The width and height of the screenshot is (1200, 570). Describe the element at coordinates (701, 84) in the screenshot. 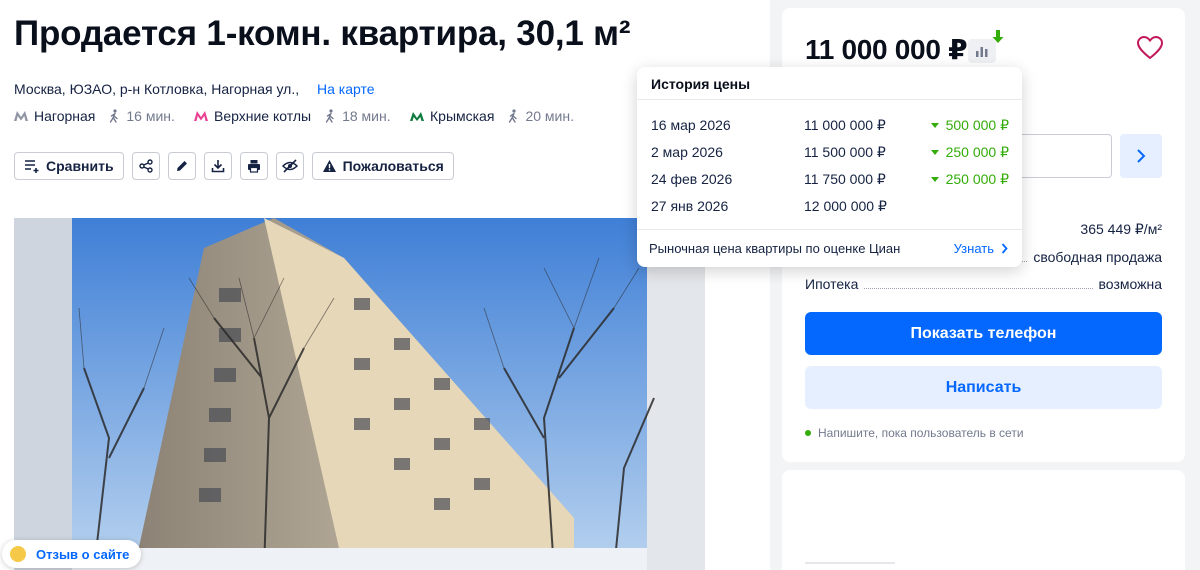

I see `popup-title: История цены` at that location.